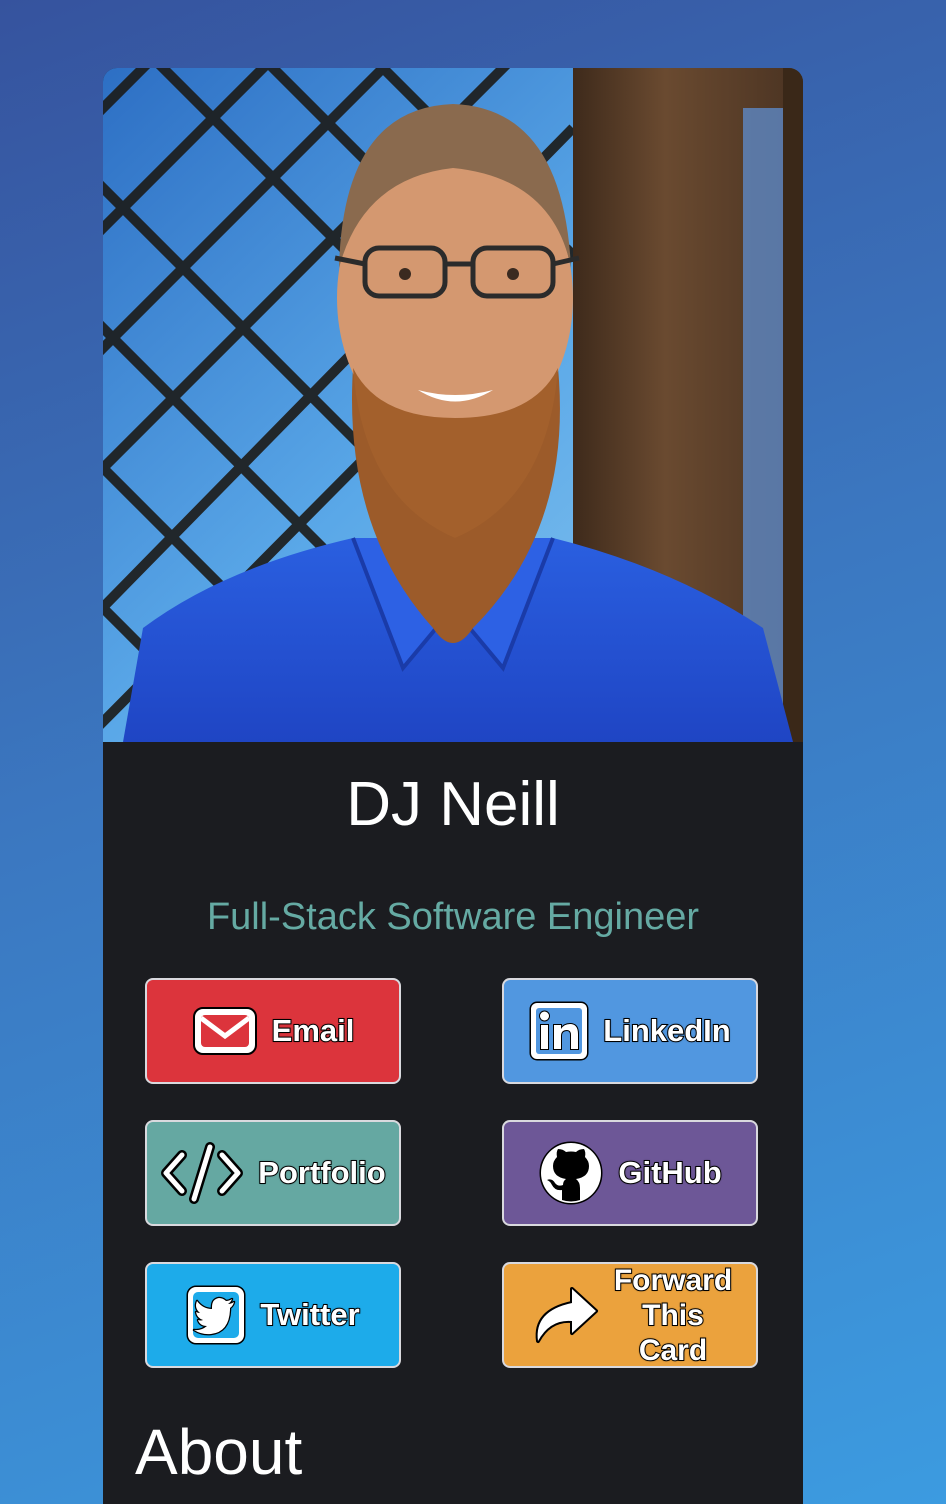 This screenshot has height=1504, width=946. I want to click on twitter-button: Twitter, so click(273, 1315).